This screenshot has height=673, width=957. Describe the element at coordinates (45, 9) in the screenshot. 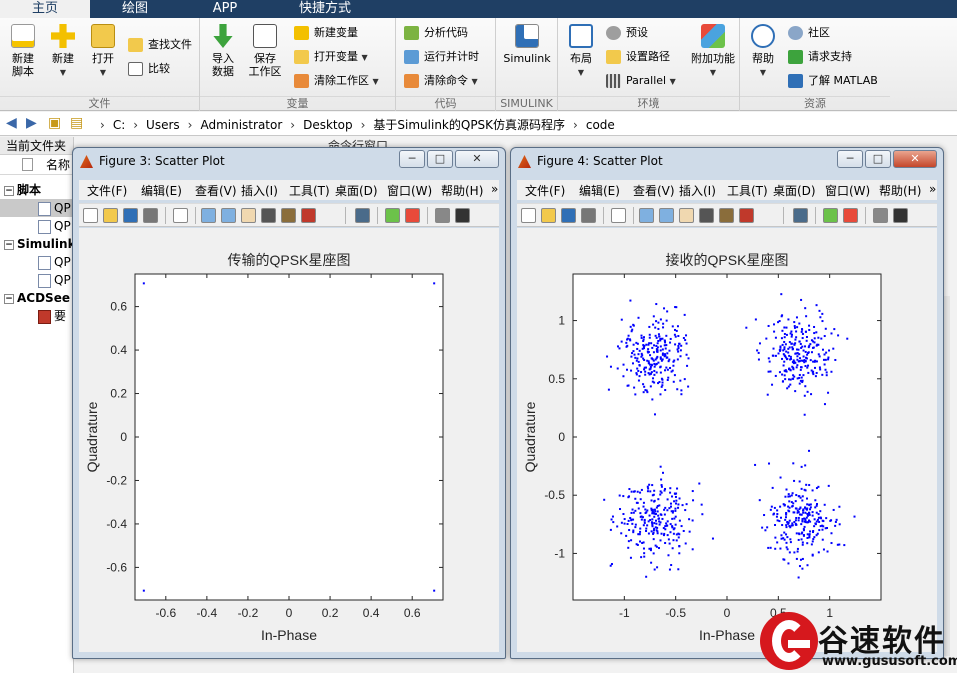

I see `tab-home: 主页` at that location.